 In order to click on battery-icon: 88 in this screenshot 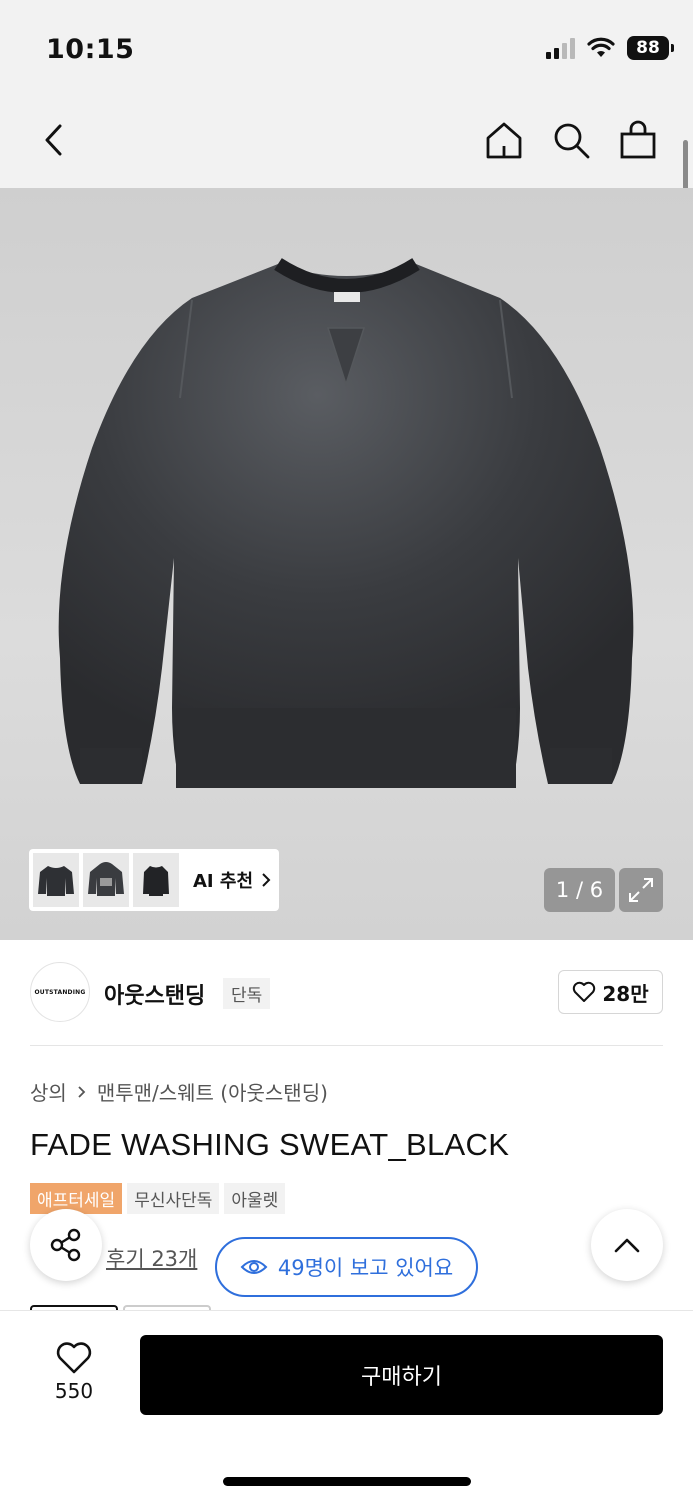, I will do `click(650, 48)`.